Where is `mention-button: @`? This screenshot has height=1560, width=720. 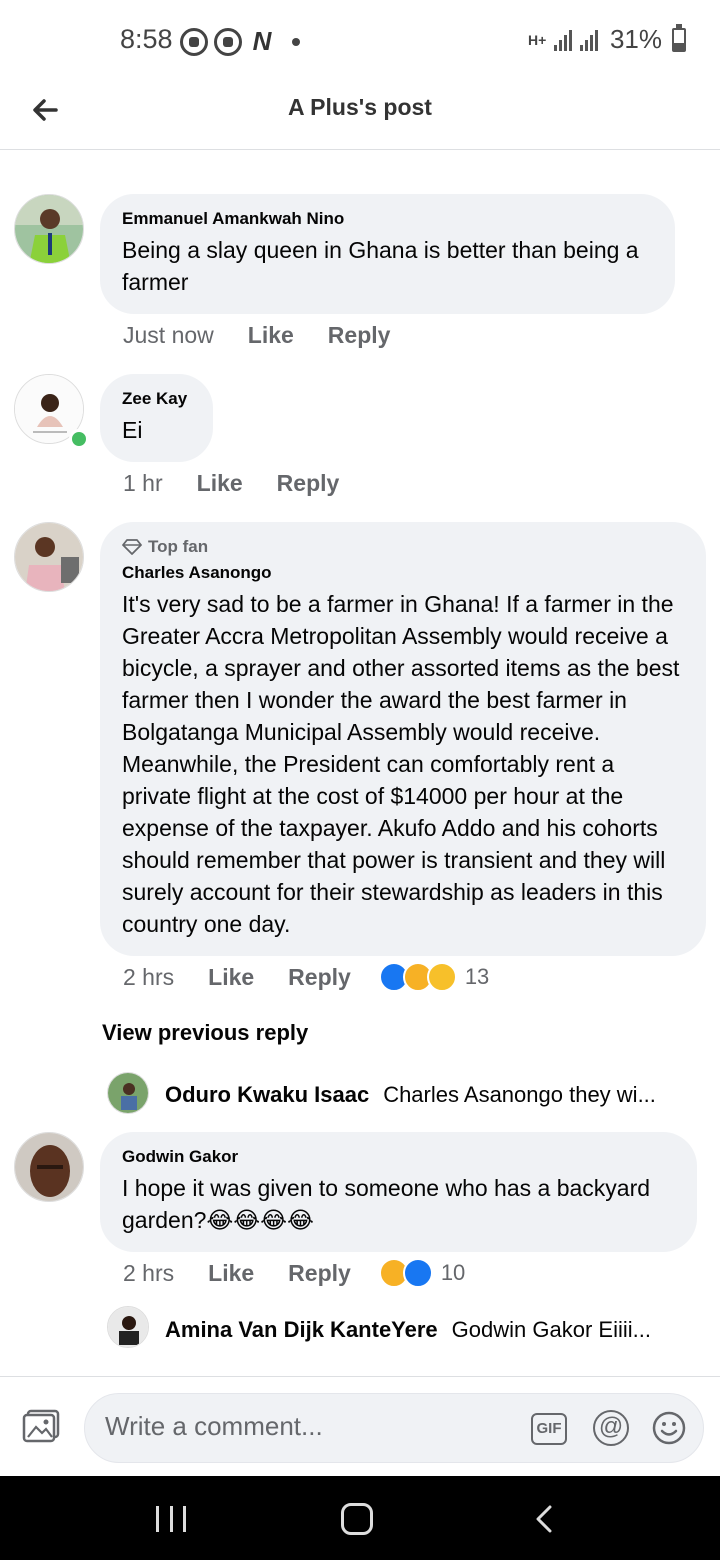 mention-button: @ is located at coordinates (611, 1428).